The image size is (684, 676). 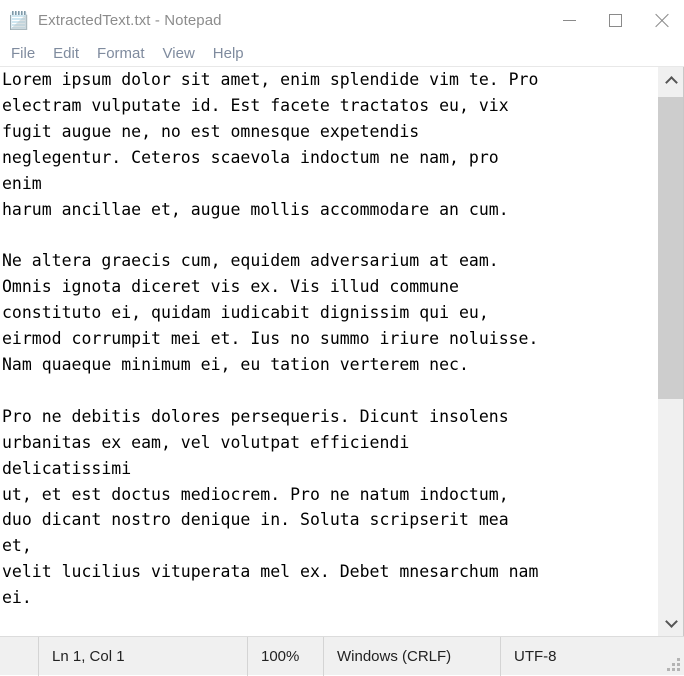 I want to click on close-icon, so click(x=661, y=20).